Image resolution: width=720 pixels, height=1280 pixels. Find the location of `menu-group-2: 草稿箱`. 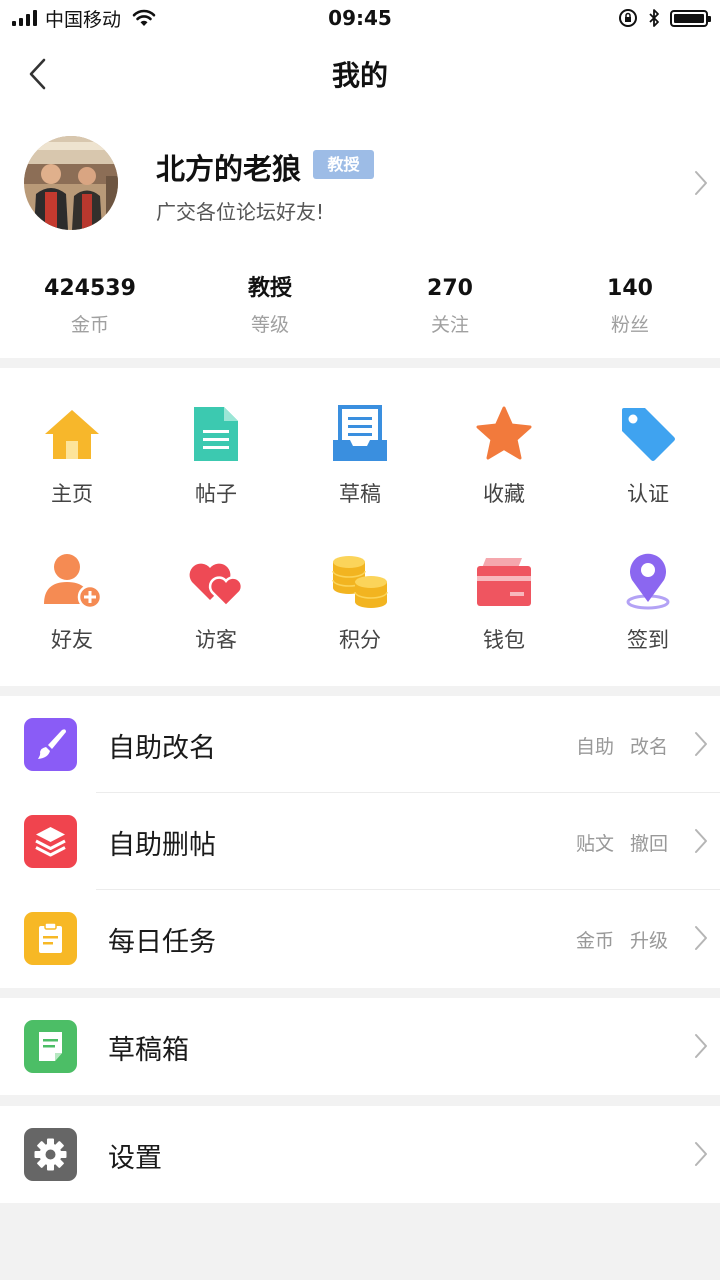

menu-group-2: 草稿箱 is located at coordinates (360, 1046).